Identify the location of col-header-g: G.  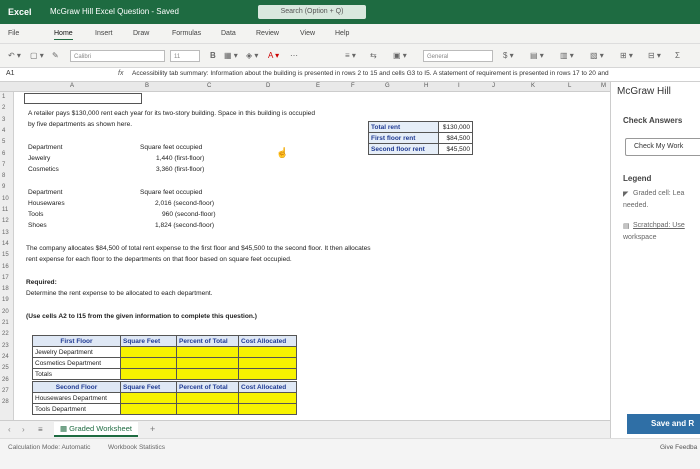
(387, 86).